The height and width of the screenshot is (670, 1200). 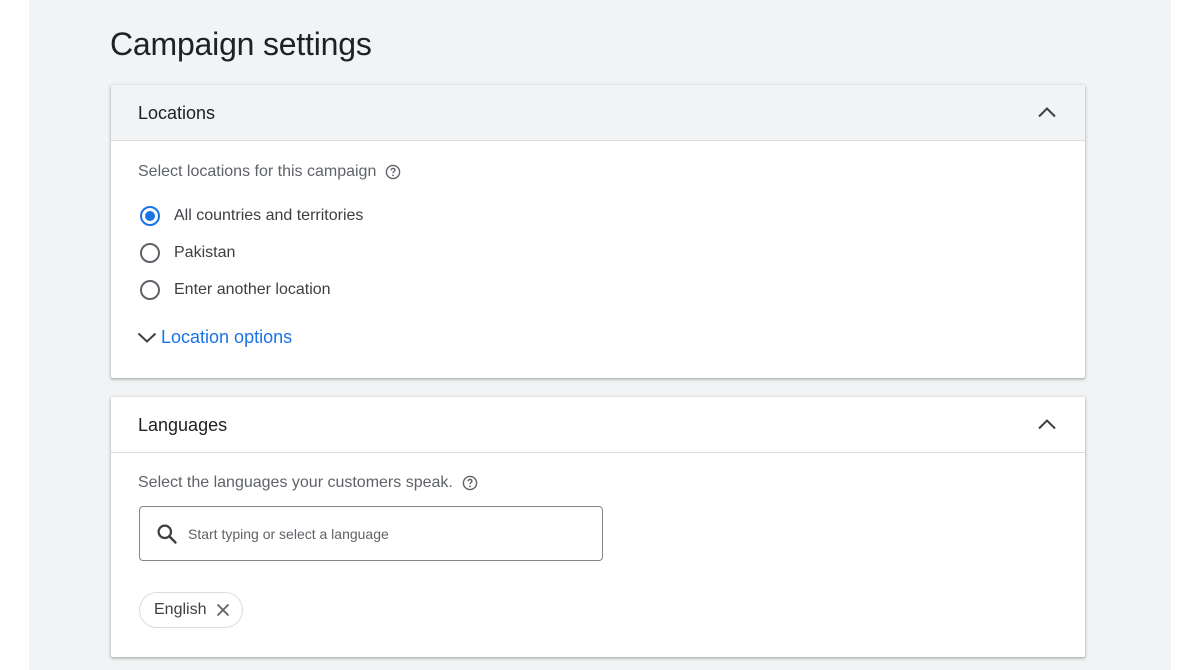 I want to click on languages-card-header: Languages, so click(x=598, y=425).